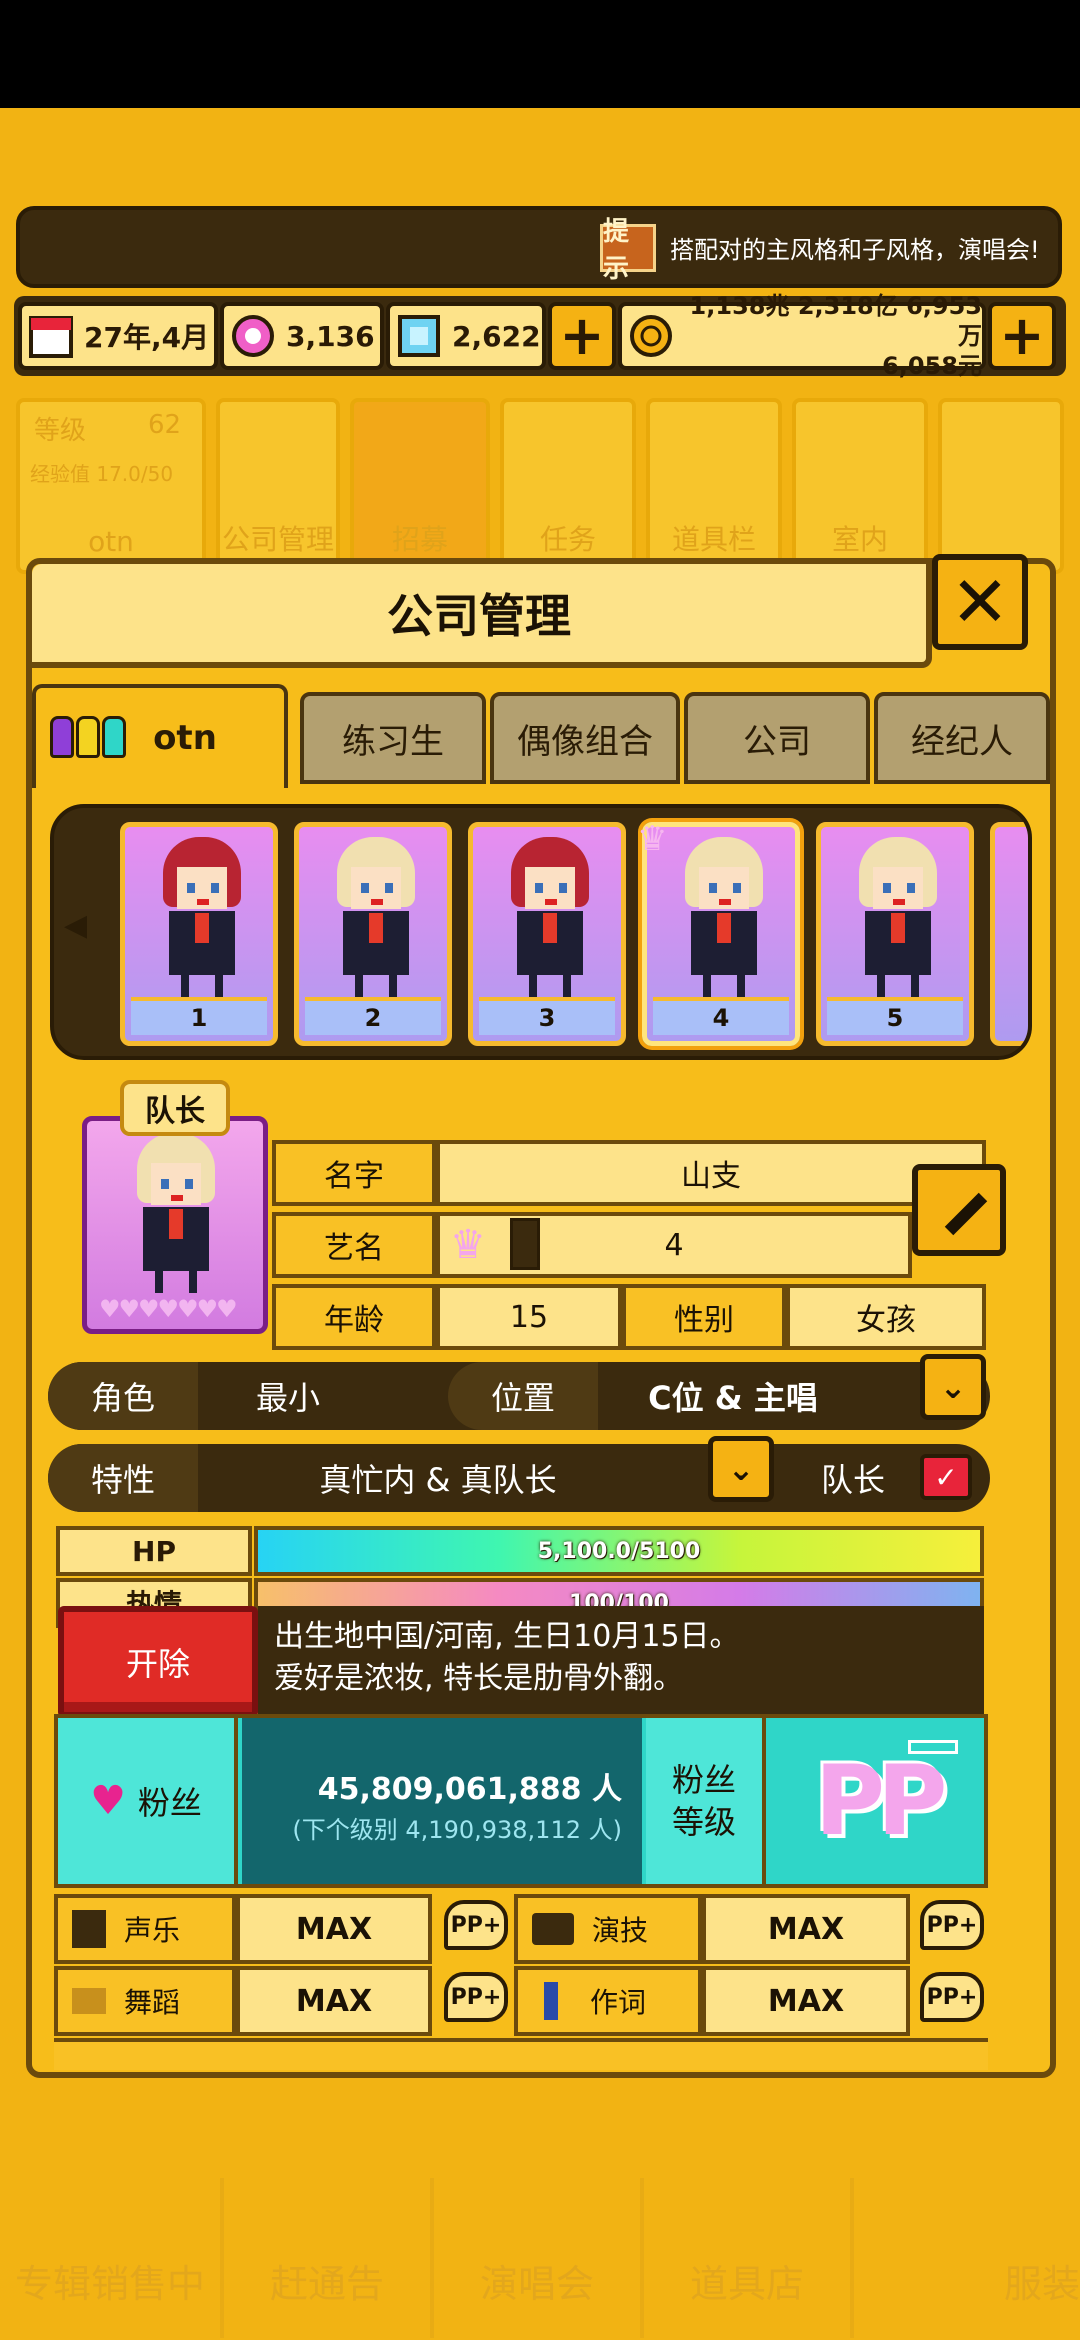  I want to click on member-card-selected: ♛ 4, so click(718, 932).